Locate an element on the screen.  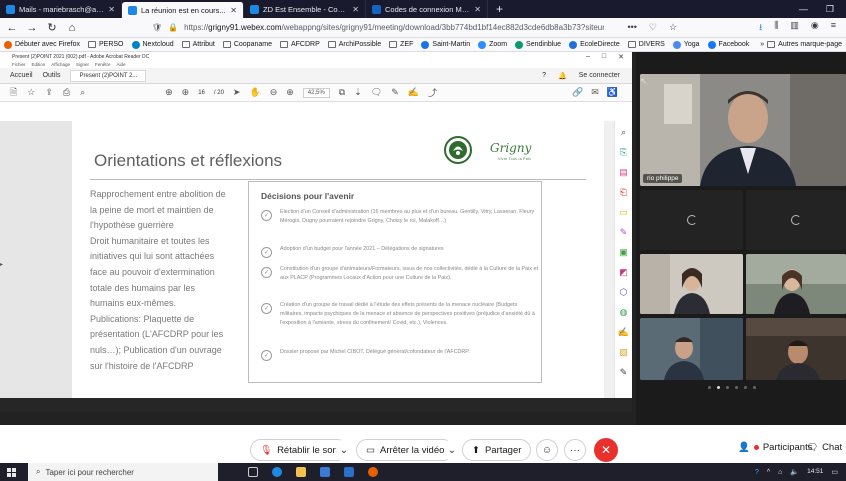
acrobat-menu-item: Edition is located at coordinates (39, 64).